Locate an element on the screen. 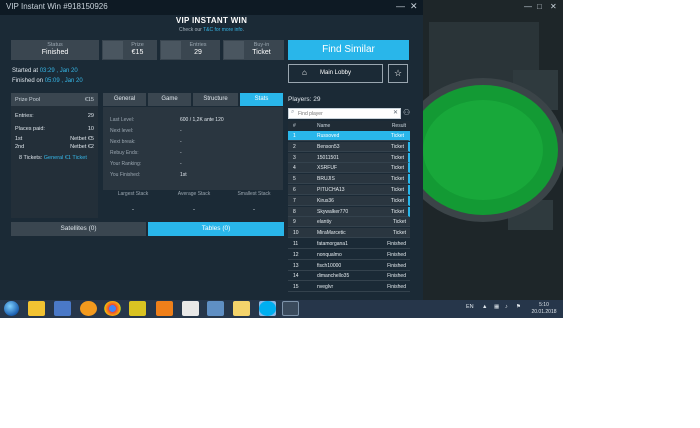 The image size is (700, 428). search-icon: ⌕ is located at coordinates (293, 112).